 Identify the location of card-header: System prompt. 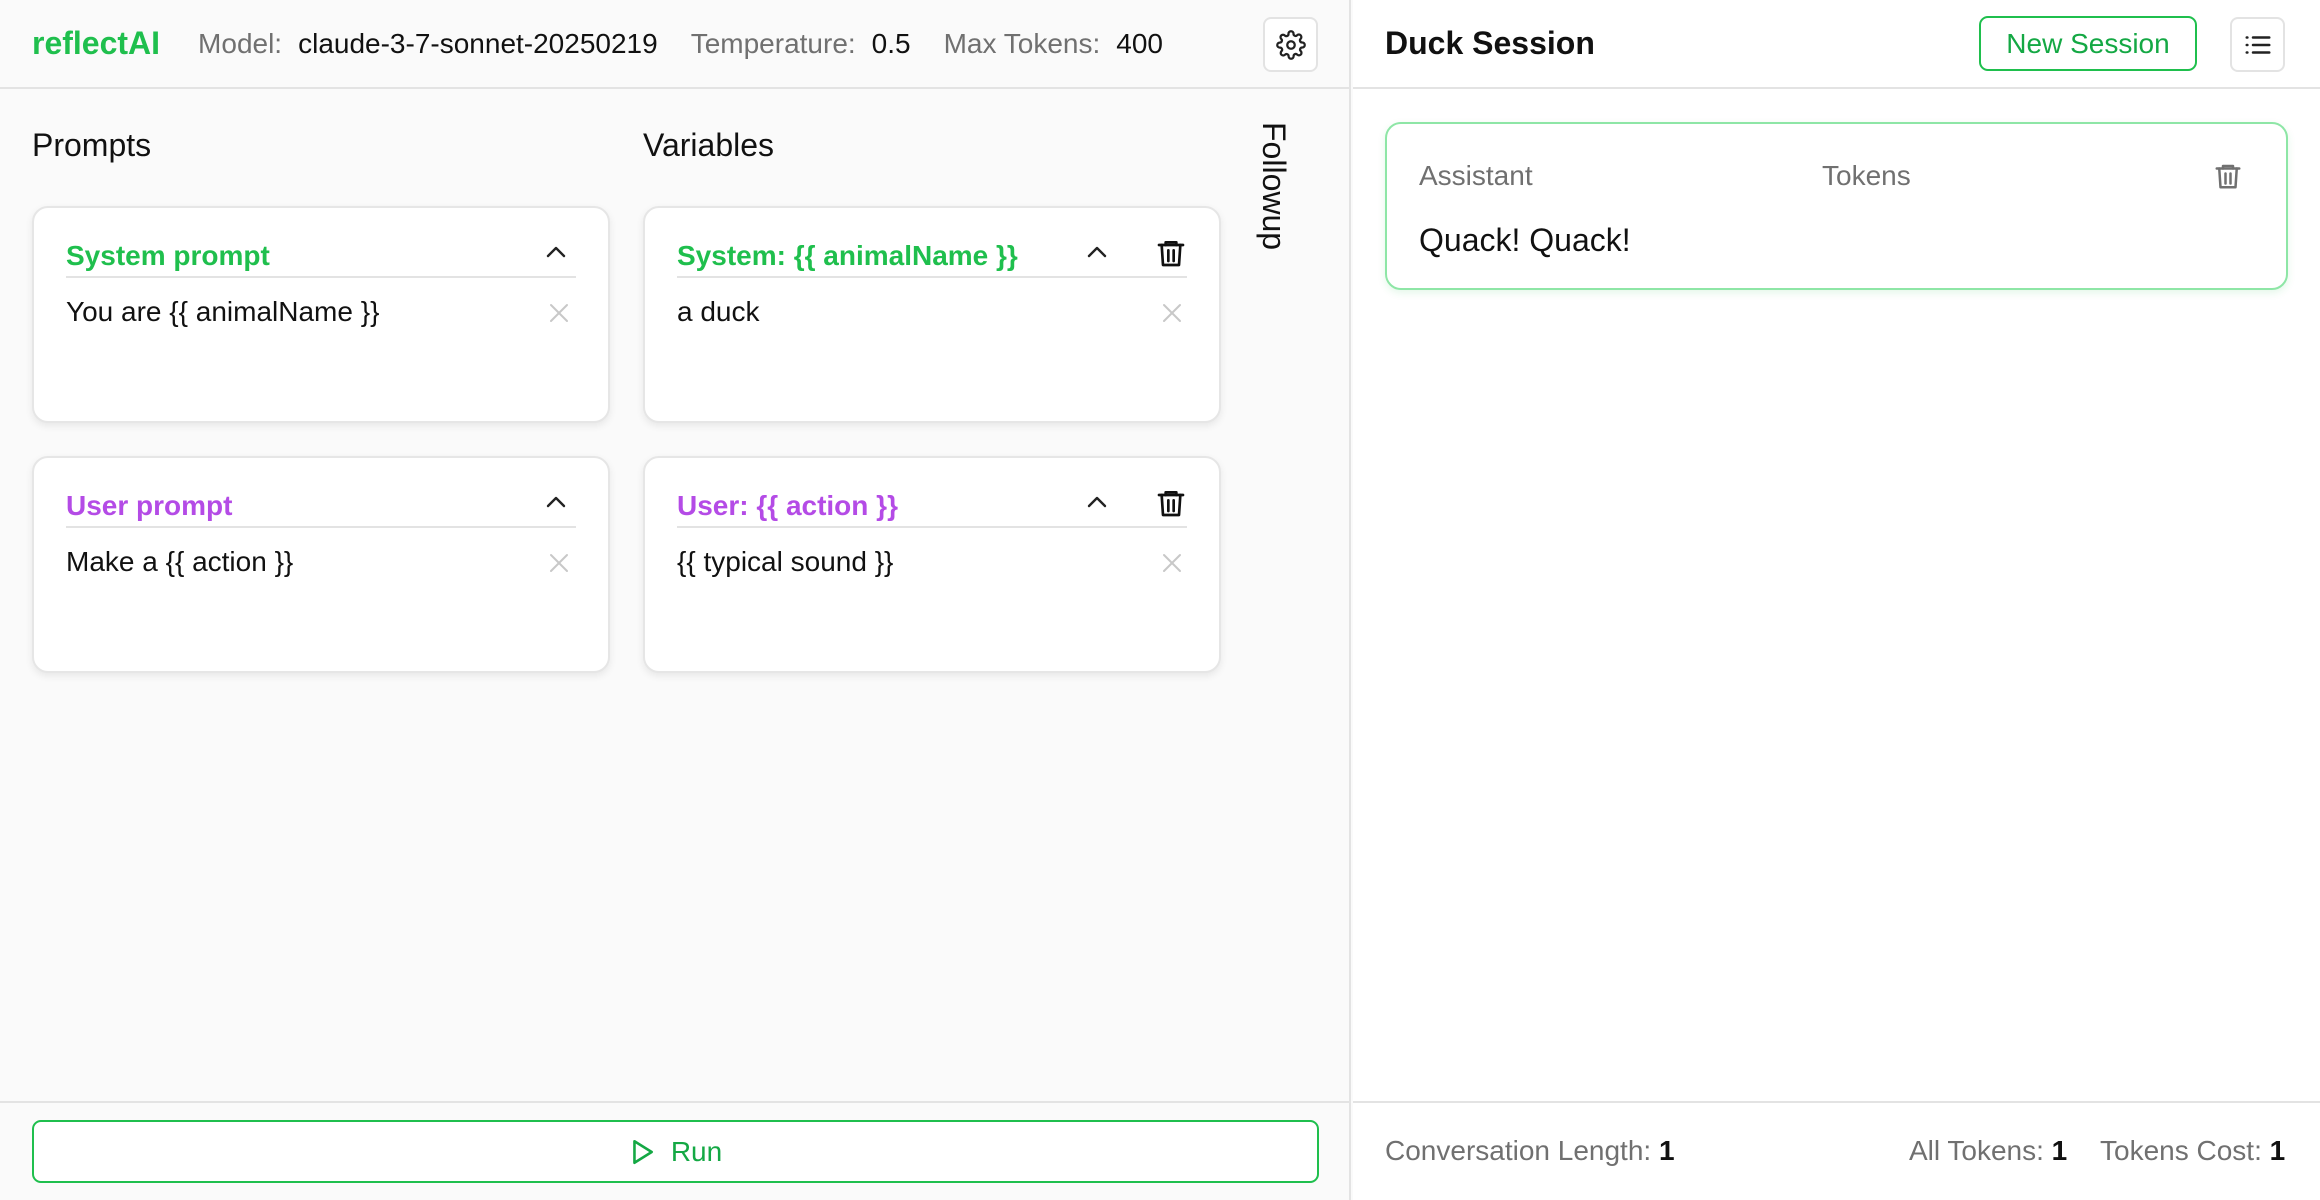
(321, 254).